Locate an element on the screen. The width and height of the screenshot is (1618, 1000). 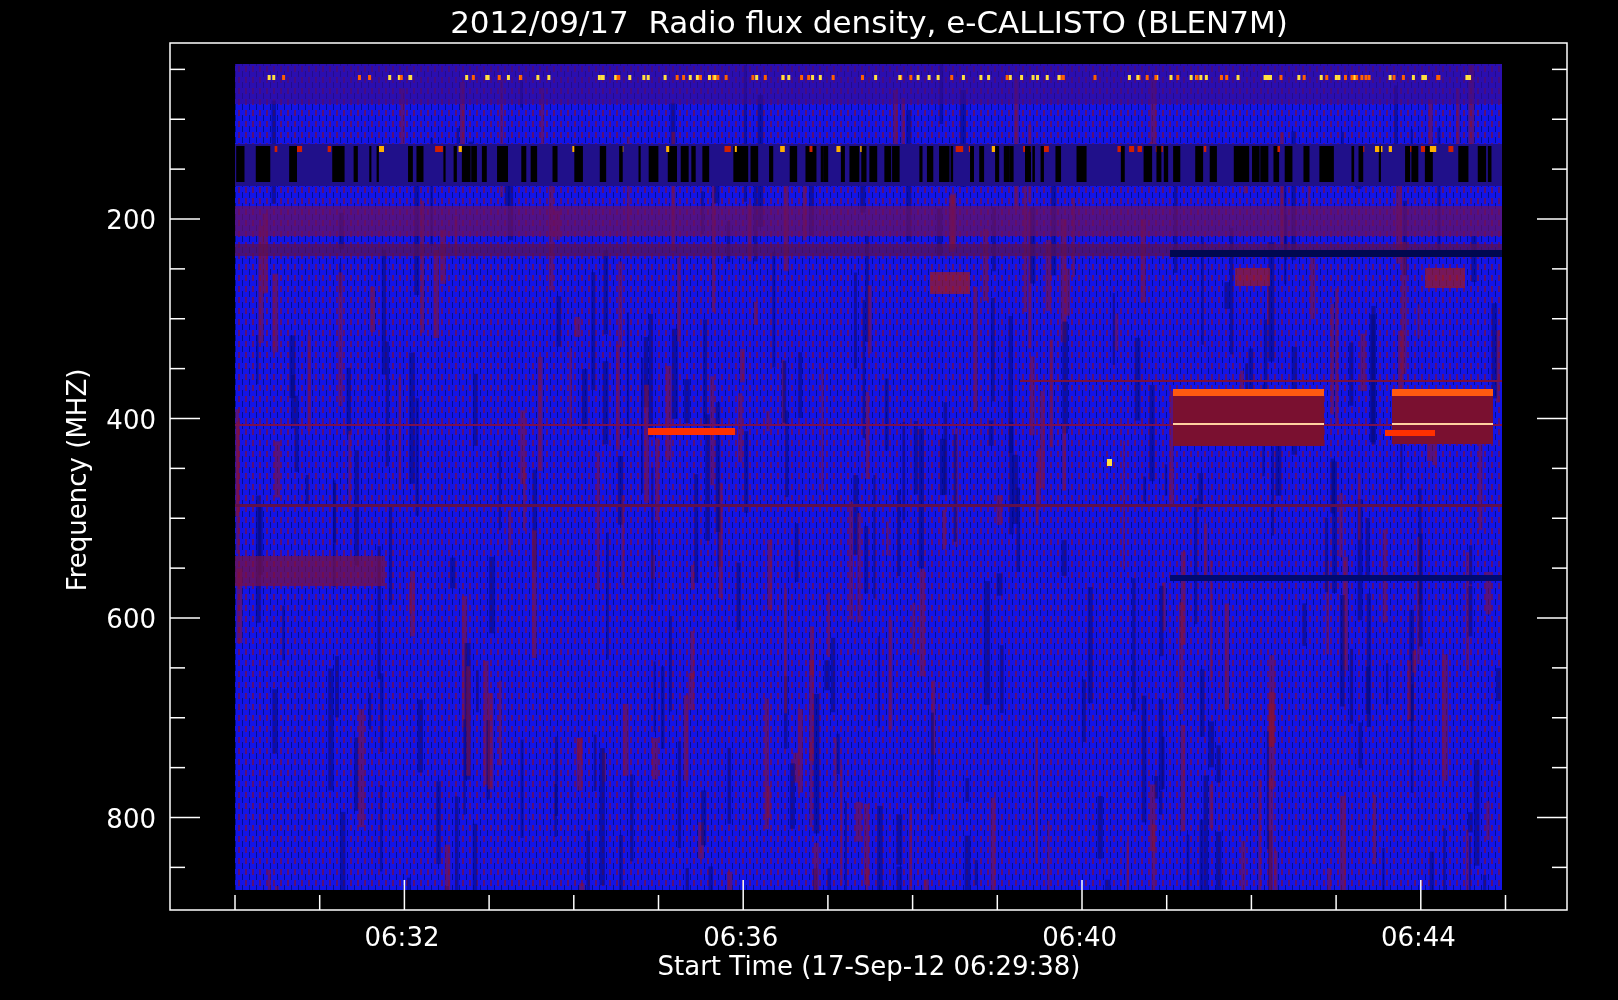
tick-label: 600 is located at coordinates (131, 619).